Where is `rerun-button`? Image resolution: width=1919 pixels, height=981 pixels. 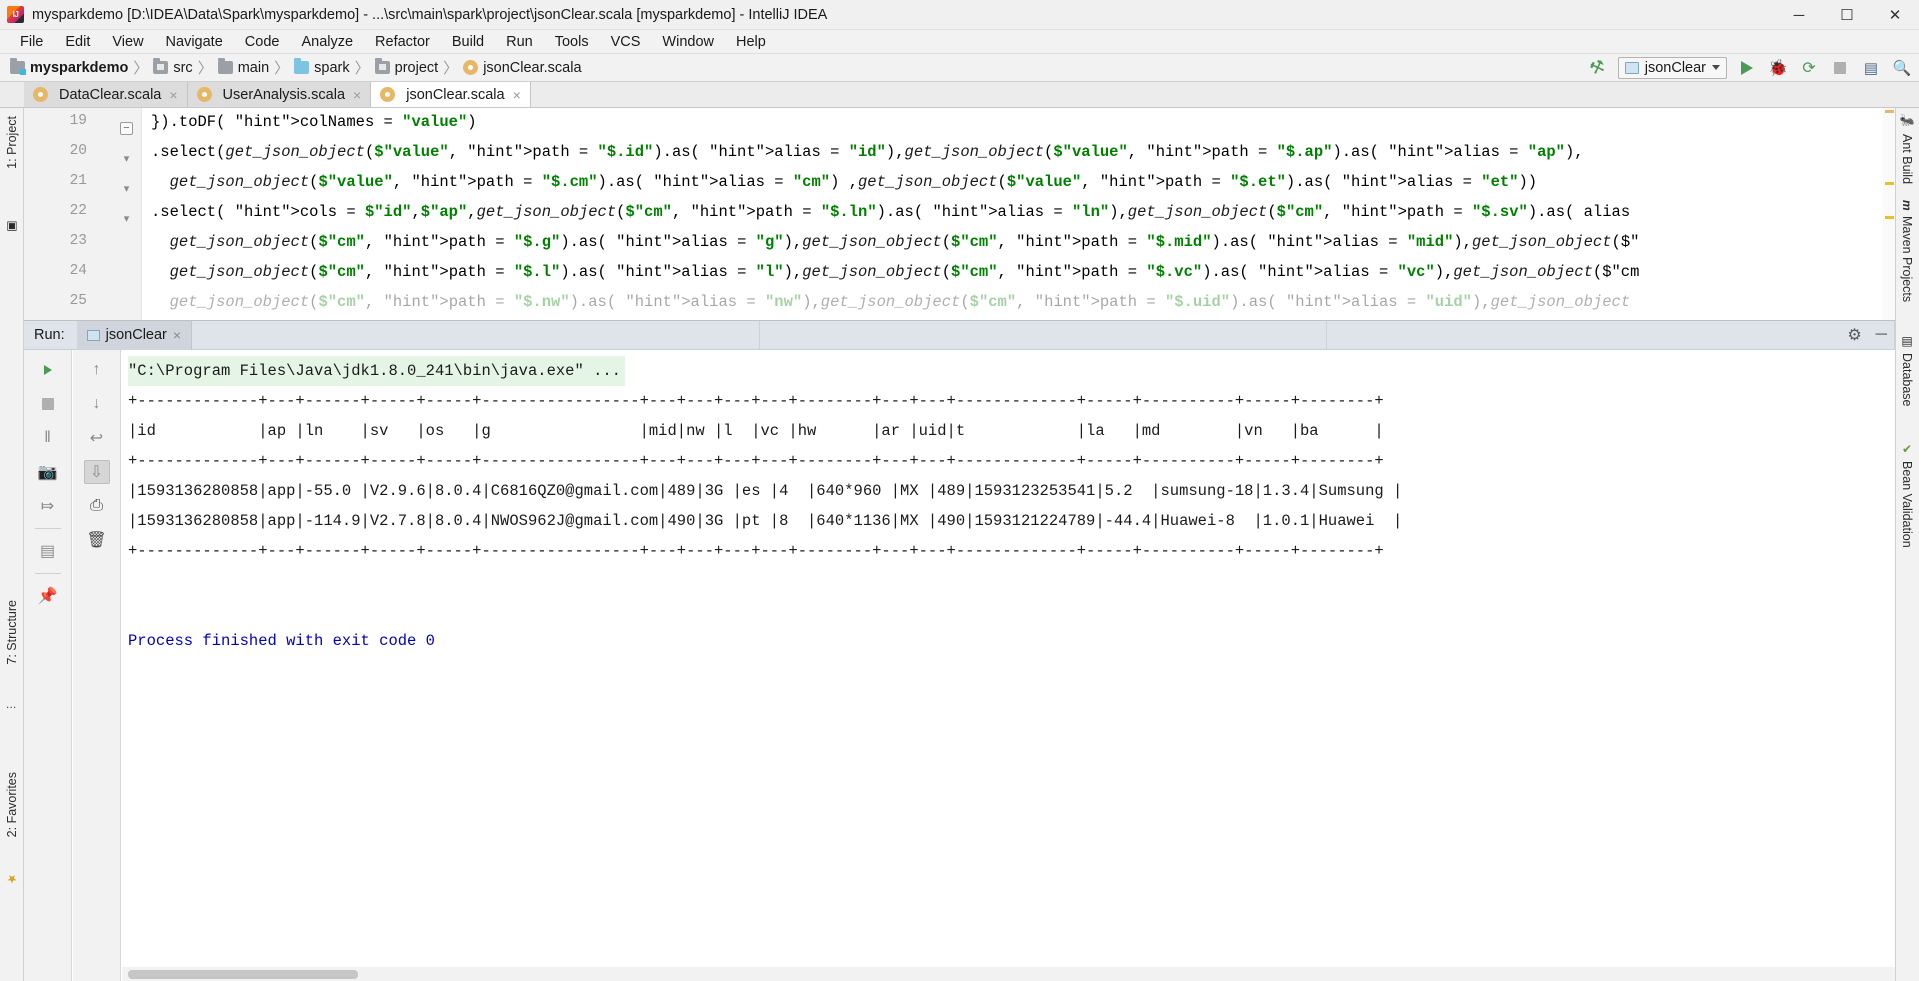 rerun-button is located at coordinates (48, 370).